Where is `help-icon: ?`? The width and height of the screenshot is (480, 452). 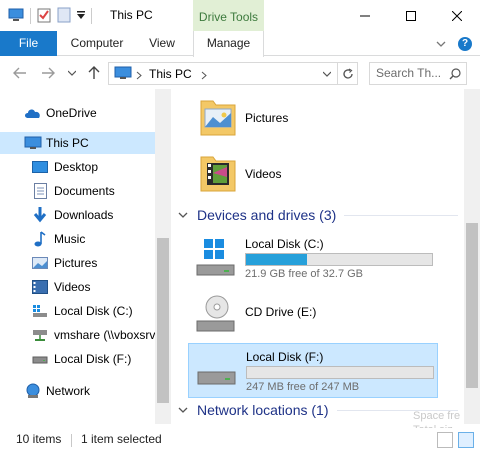 help-icon: ? is located at coordinates (465, 44).